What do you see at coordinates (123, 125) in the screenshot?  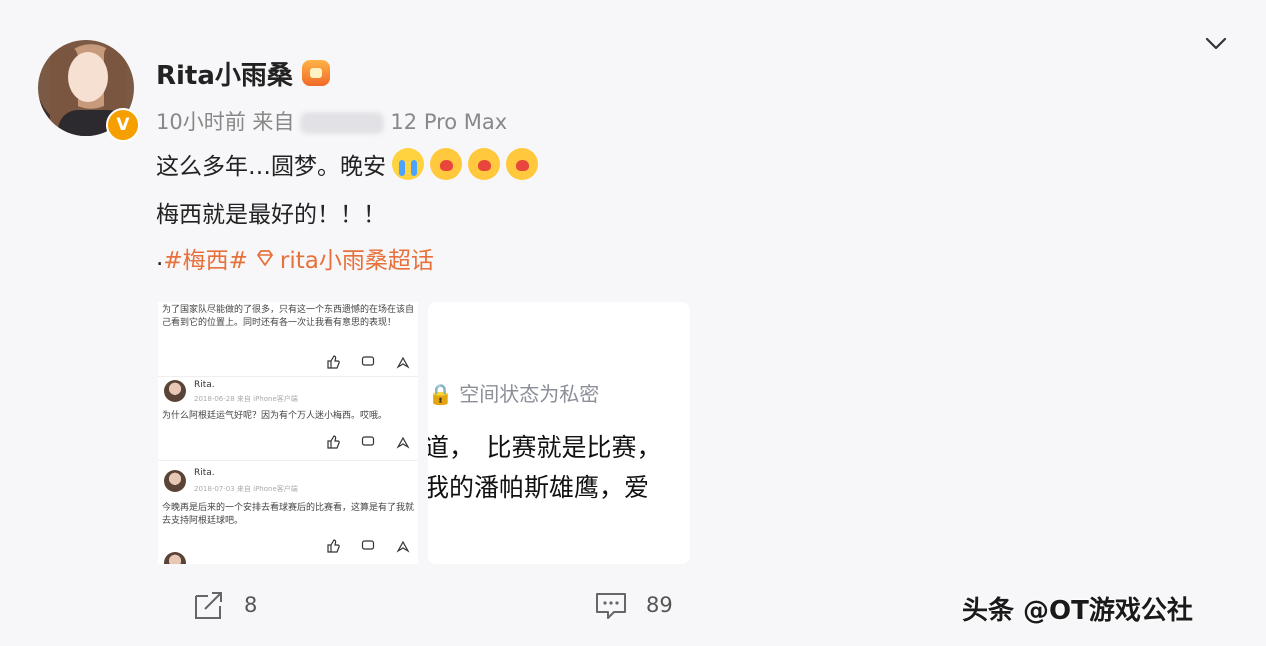 I see `verified-badge-icon: V` at bounding box center [123, 125].